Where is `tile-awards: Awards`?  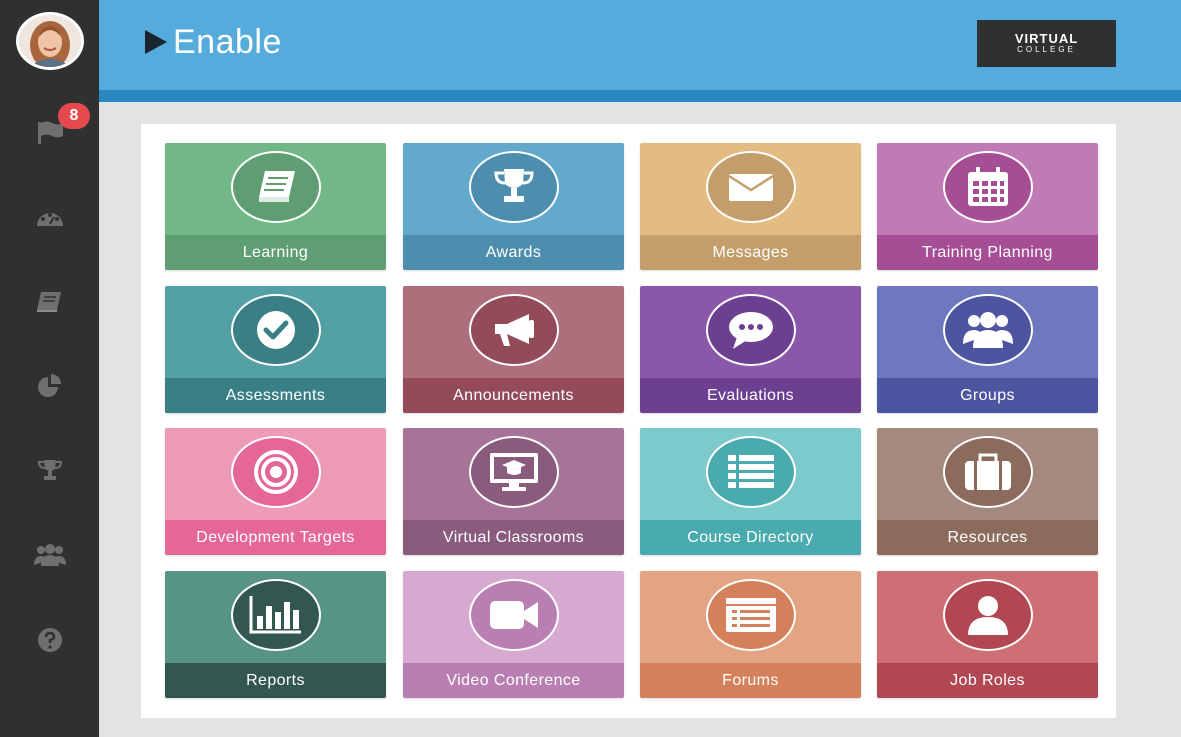
tile-awards: Awards is located at coordinates (513, 206).